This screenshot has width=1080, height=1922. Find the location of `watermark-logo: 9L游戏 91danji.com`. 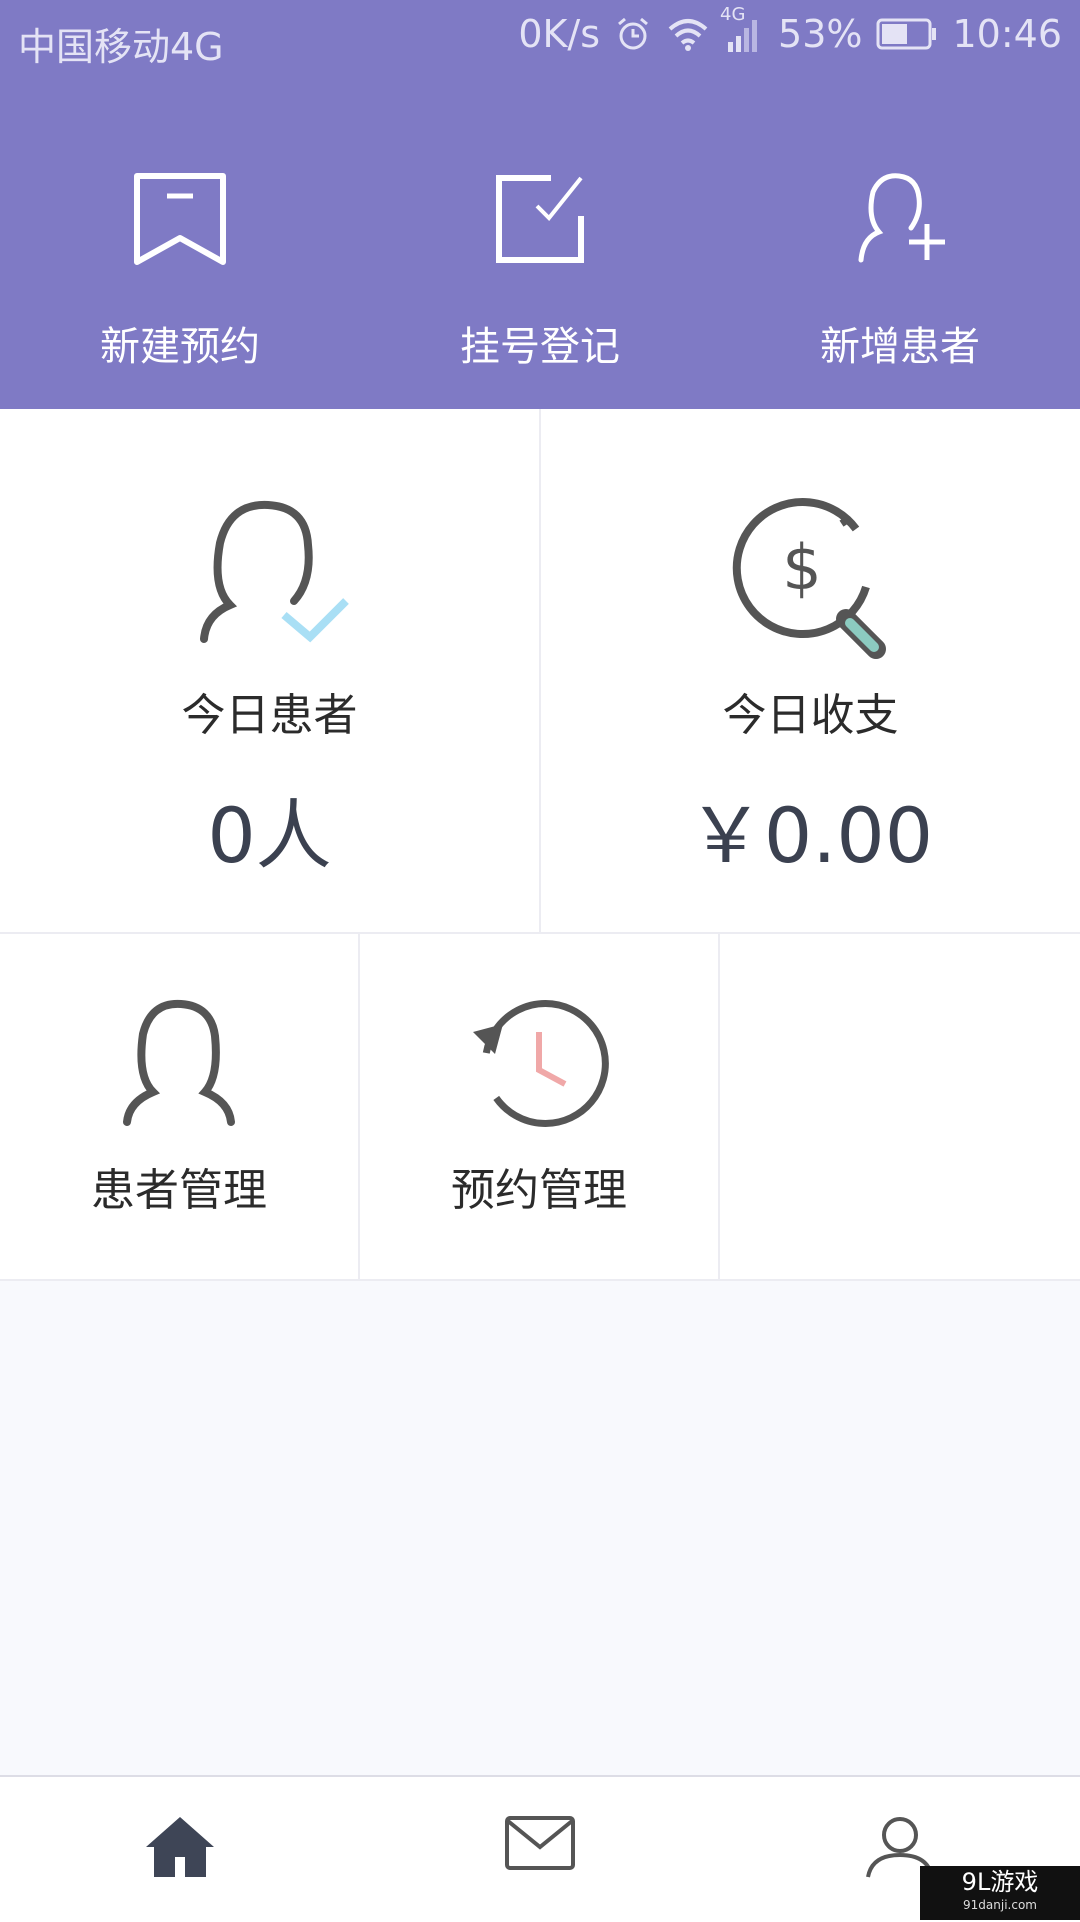

watermark-logo: 9L游戏 91danji.com is located at coordinates (1000, 1893).